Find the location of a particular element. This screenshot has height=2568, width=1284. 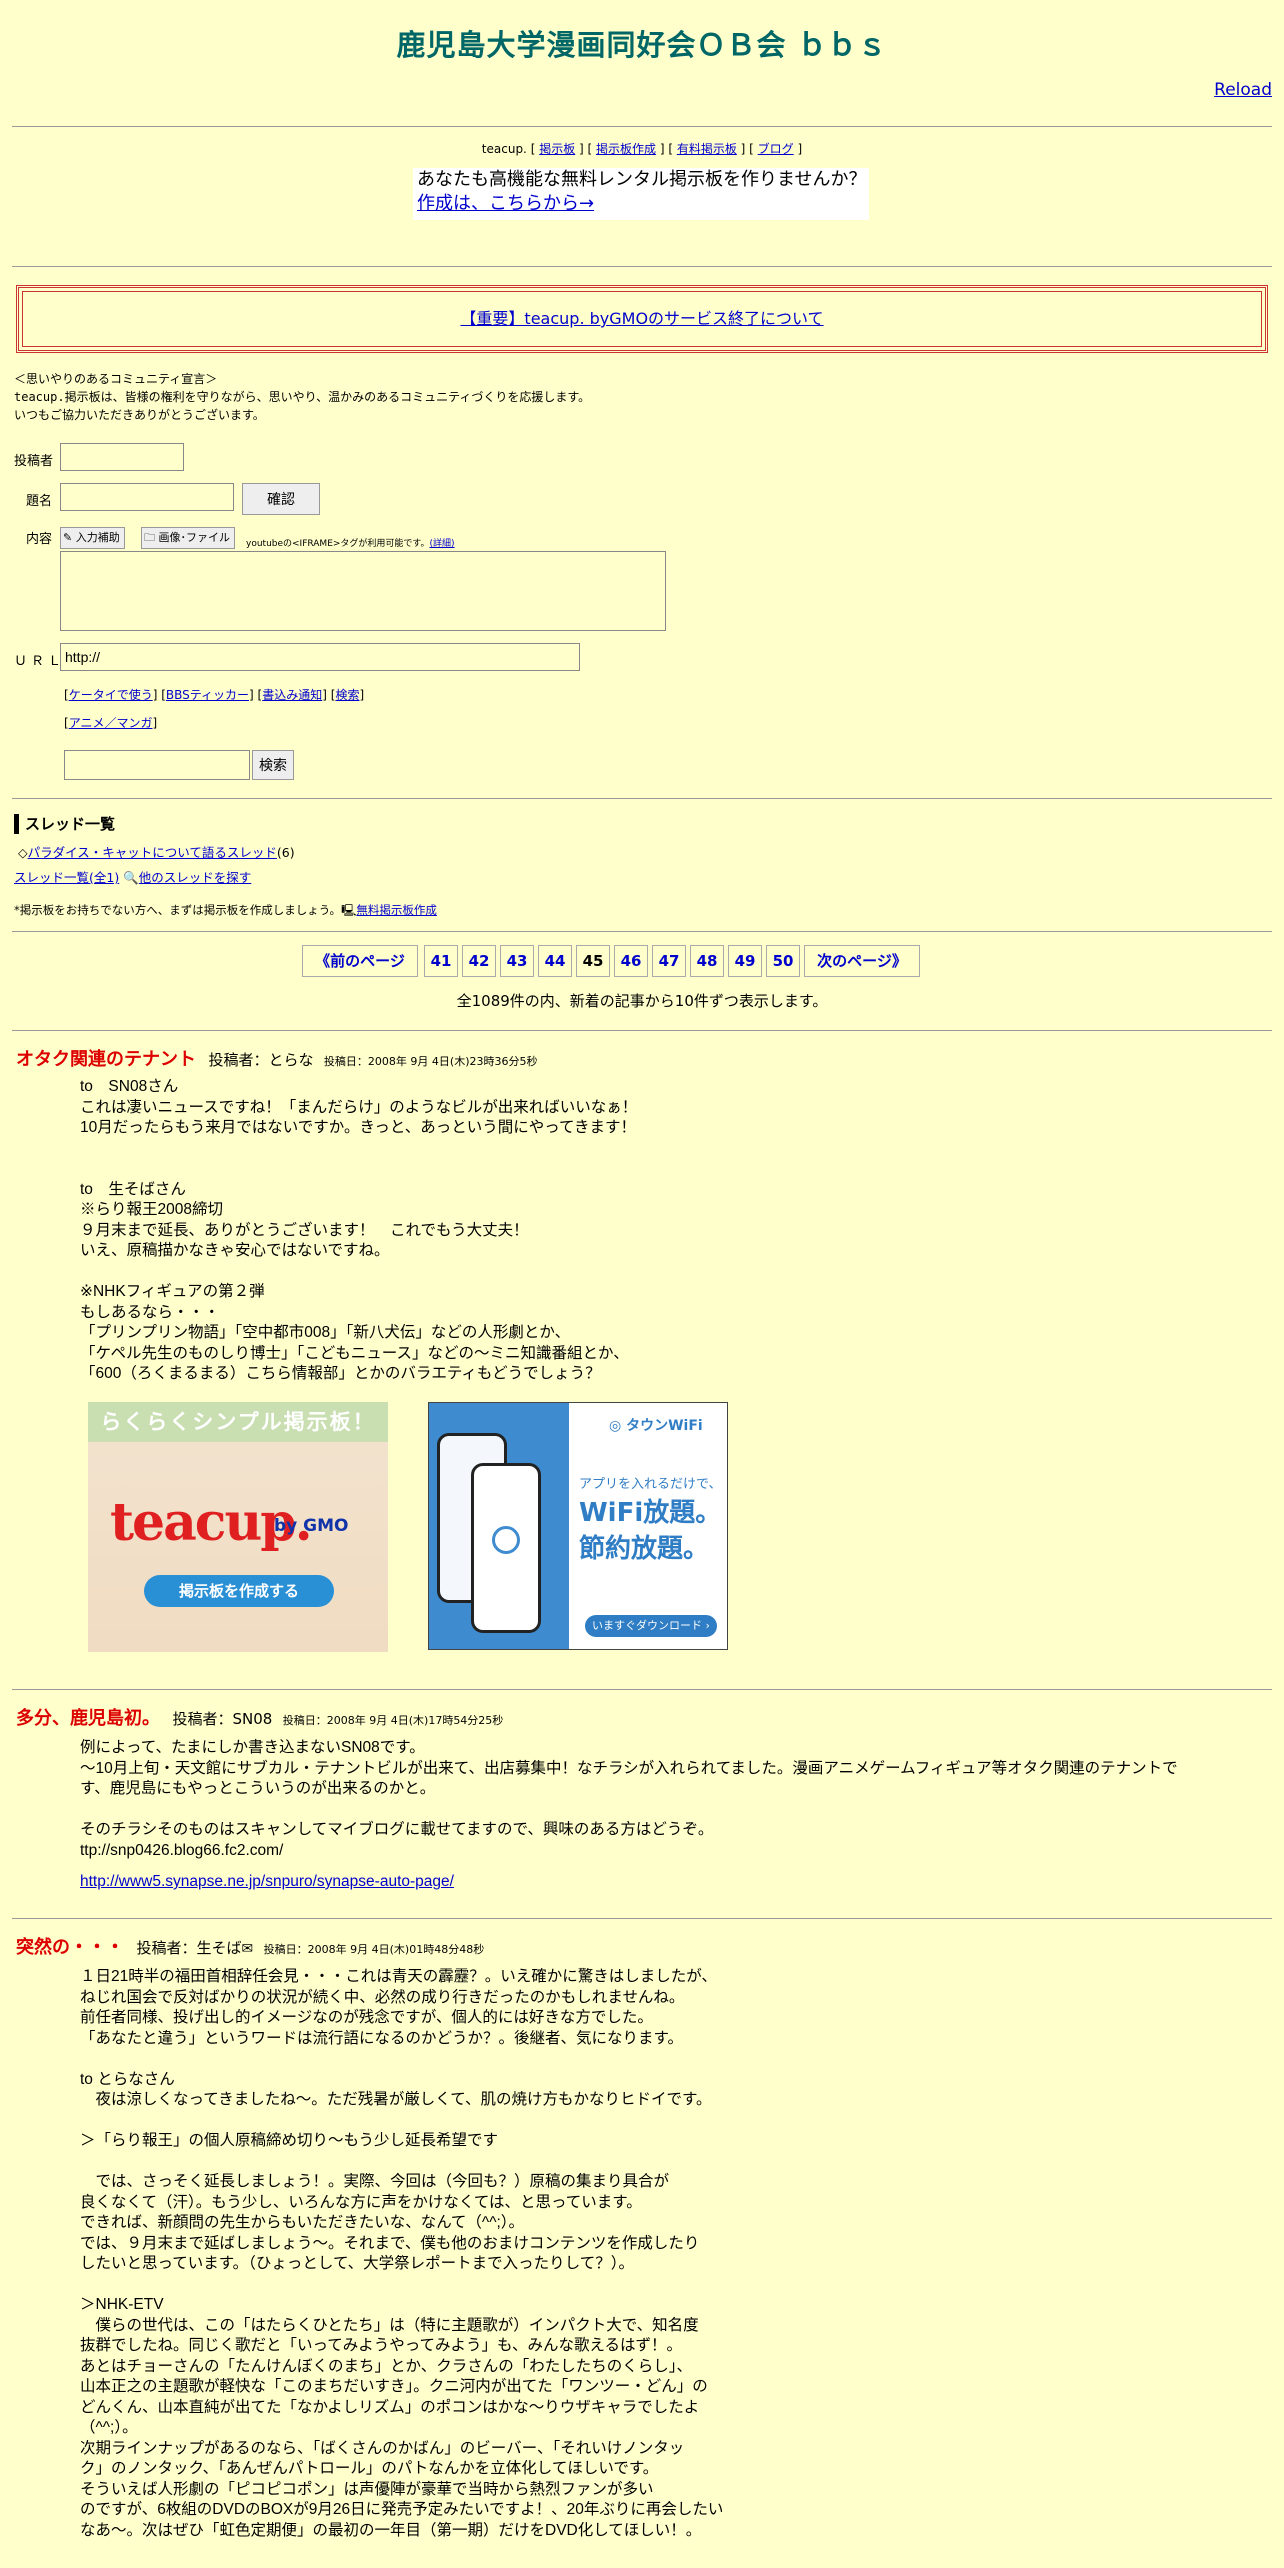

phone-image is located at coordinates (506, 1548).